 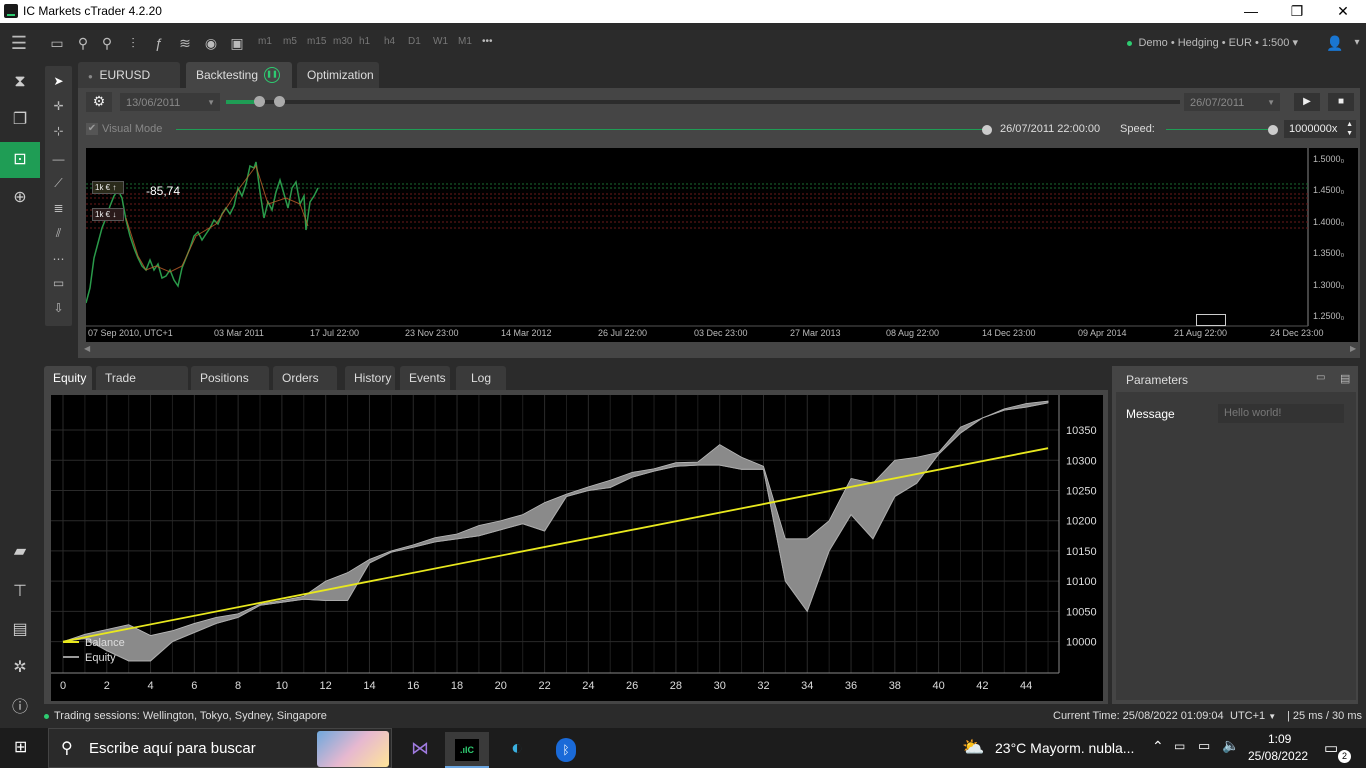 I want to click on battery-icon: ▭, so click(x=1179, y=746).